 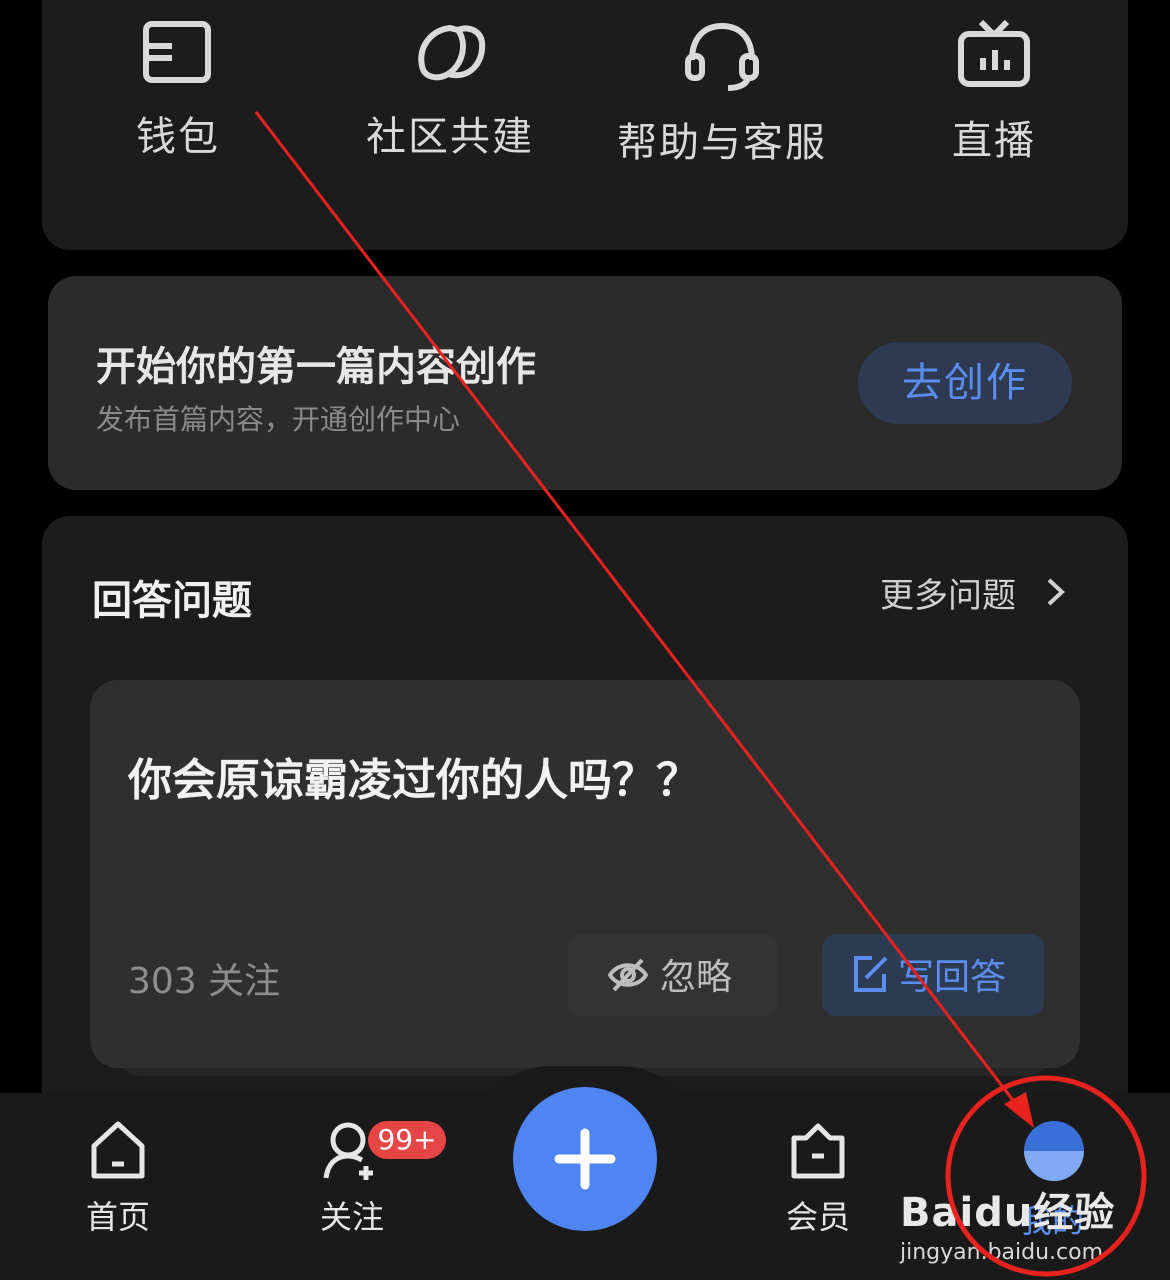 What do you see at coordinates (1046, 1176) in the screenshot?
I see `annotation-circle` at bounding box center [1046, 1176].